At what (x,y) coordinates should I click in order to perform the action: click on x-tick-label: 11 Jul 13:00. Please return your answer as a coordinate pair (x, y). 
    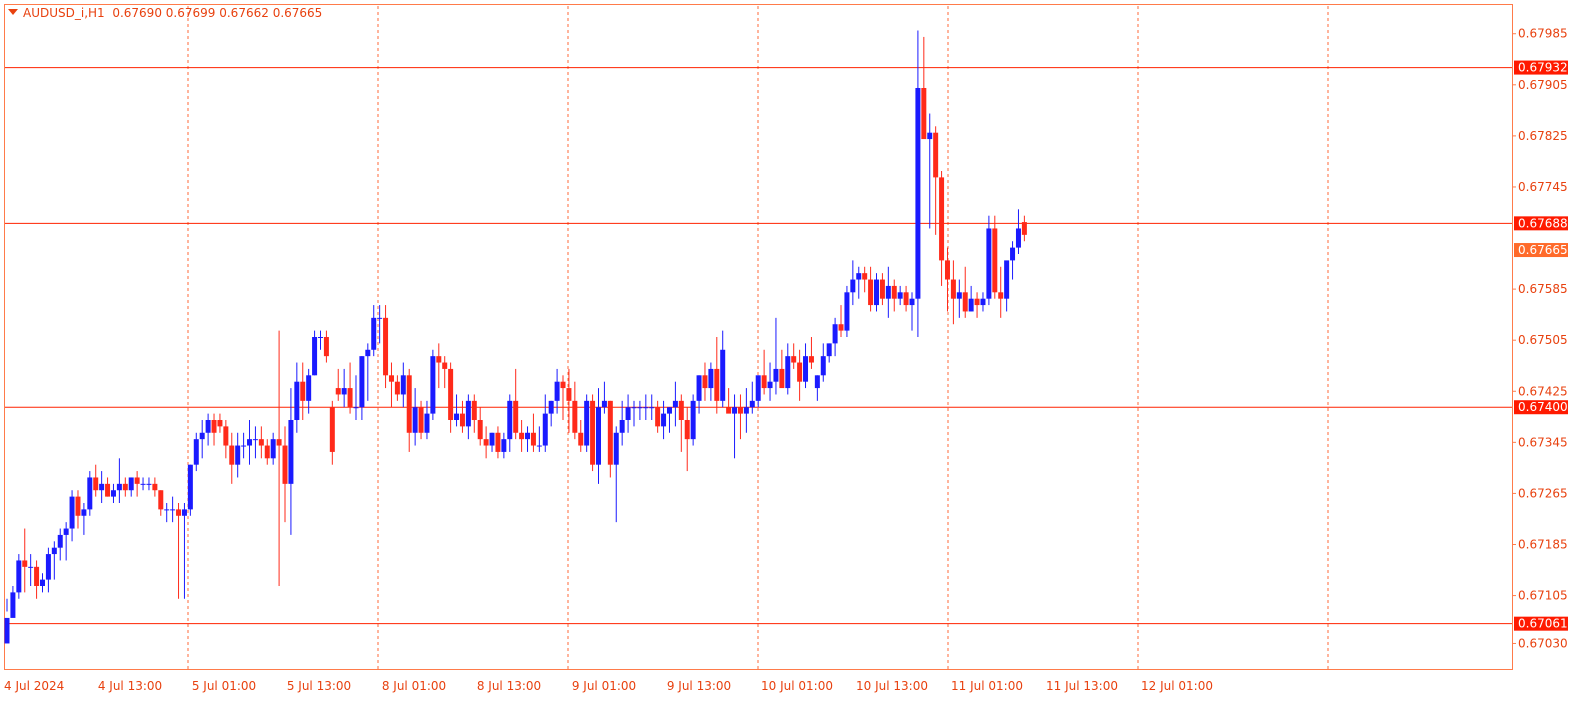
    Looking at the image, I should click on (1082, 686).